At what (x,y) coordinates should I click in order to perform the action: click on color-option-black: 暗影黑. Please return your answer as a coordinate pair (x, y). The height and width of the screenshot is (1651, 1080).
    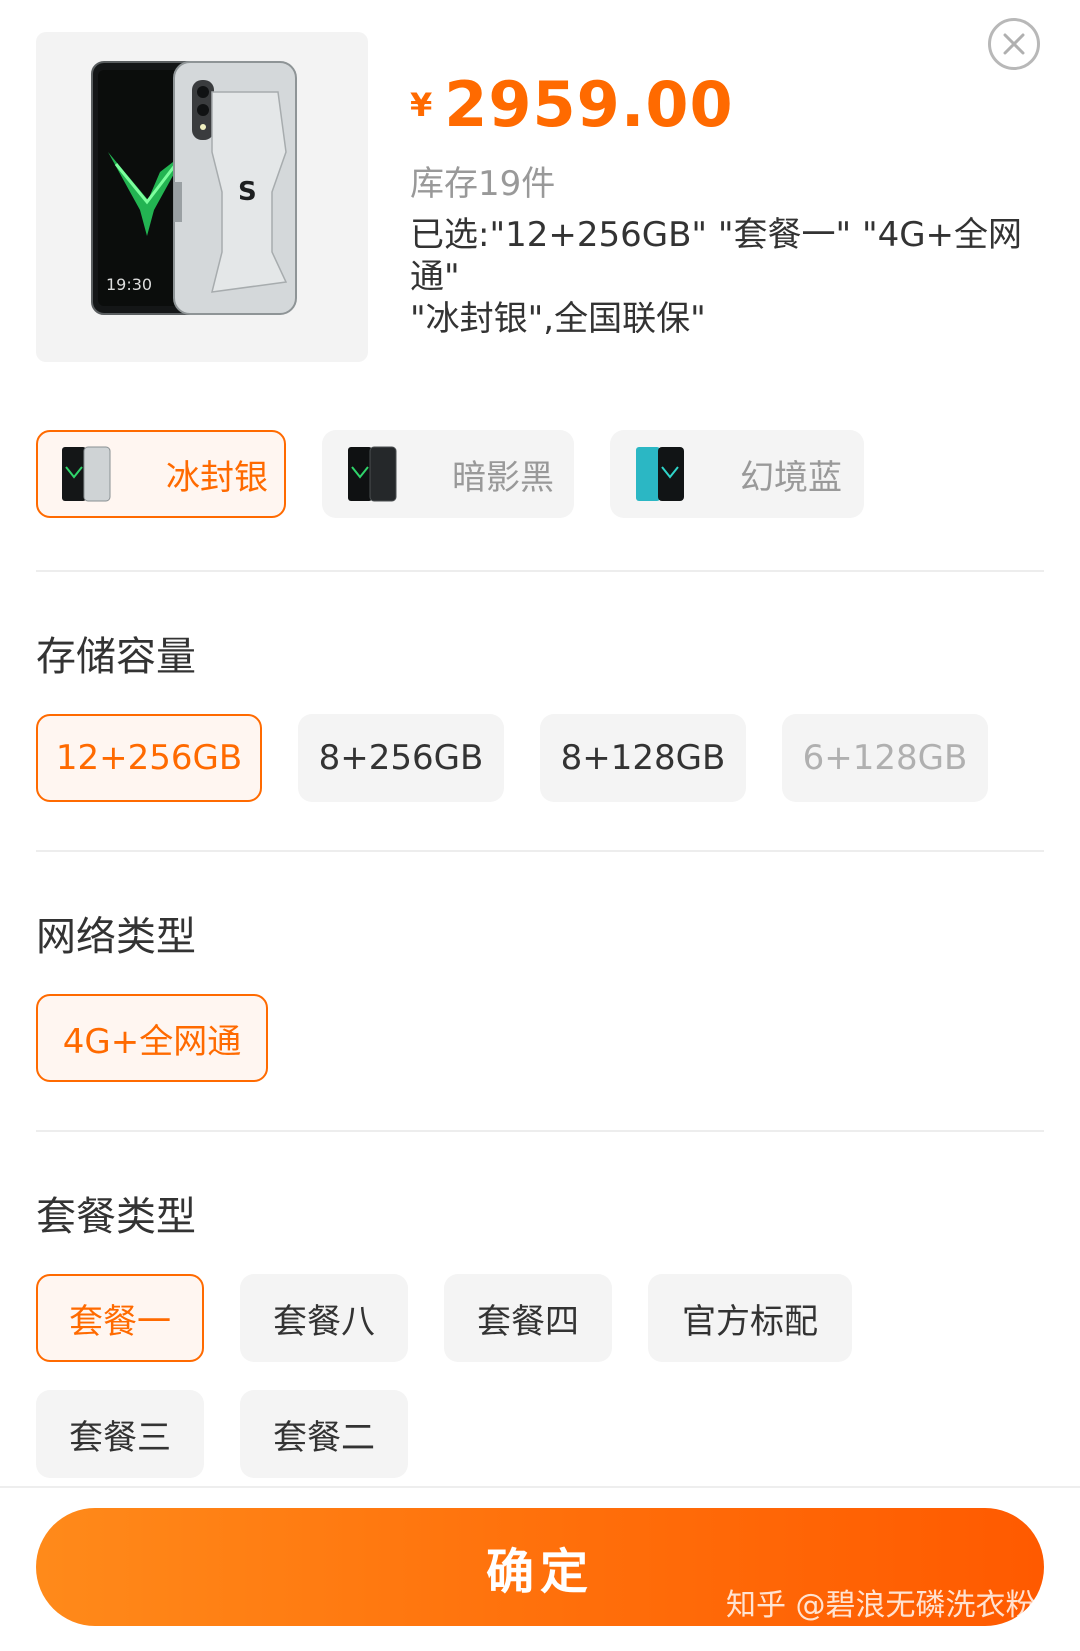
    Looking at the image, I should click on (448, 474).